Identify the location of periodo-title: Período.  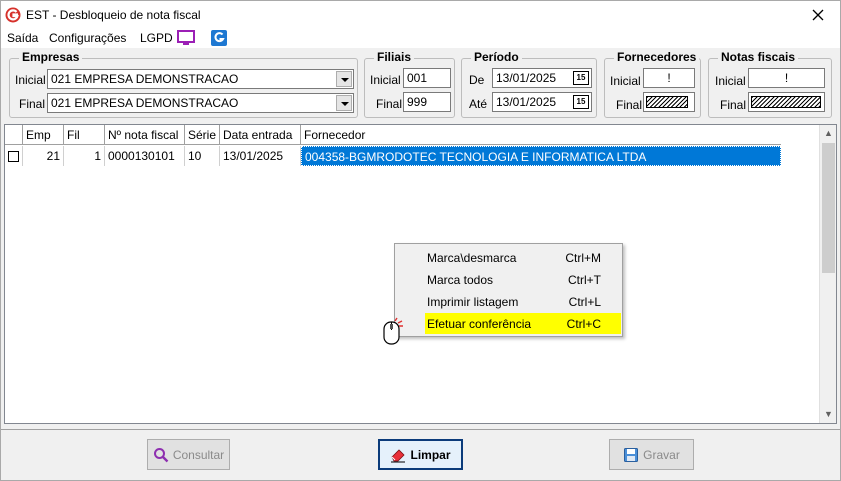
(496, 57).